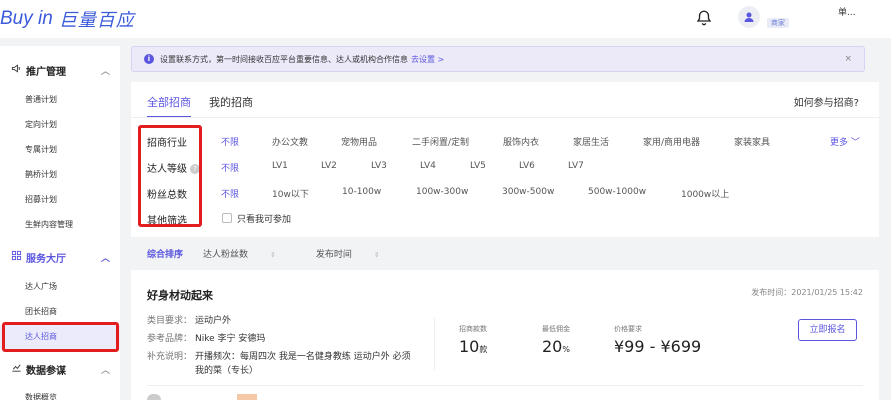 The image size is (891, 400). What do you see at coordinates (361, 192) in the screenshot?
I see `filter-option-fans: 10-100w` at bounding box center [361, 192].